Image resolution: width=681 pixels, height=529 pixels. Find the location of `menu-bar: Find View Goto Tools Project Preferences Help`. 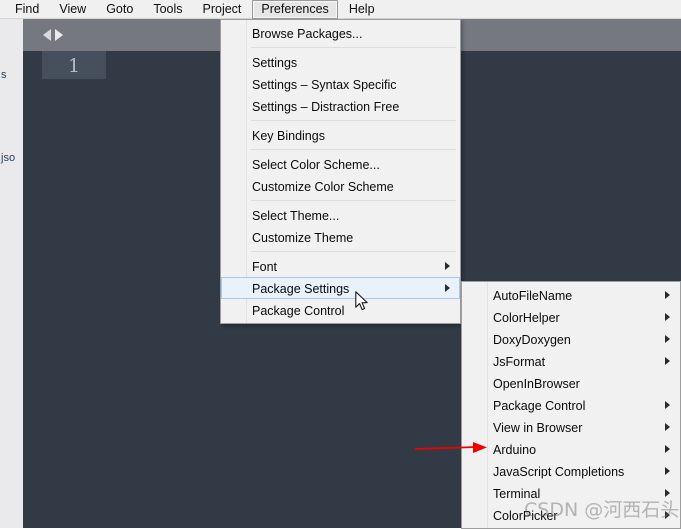

menu-bar: Find View Goto Tools Project Preferences Help is located at coordinates (340, 9).